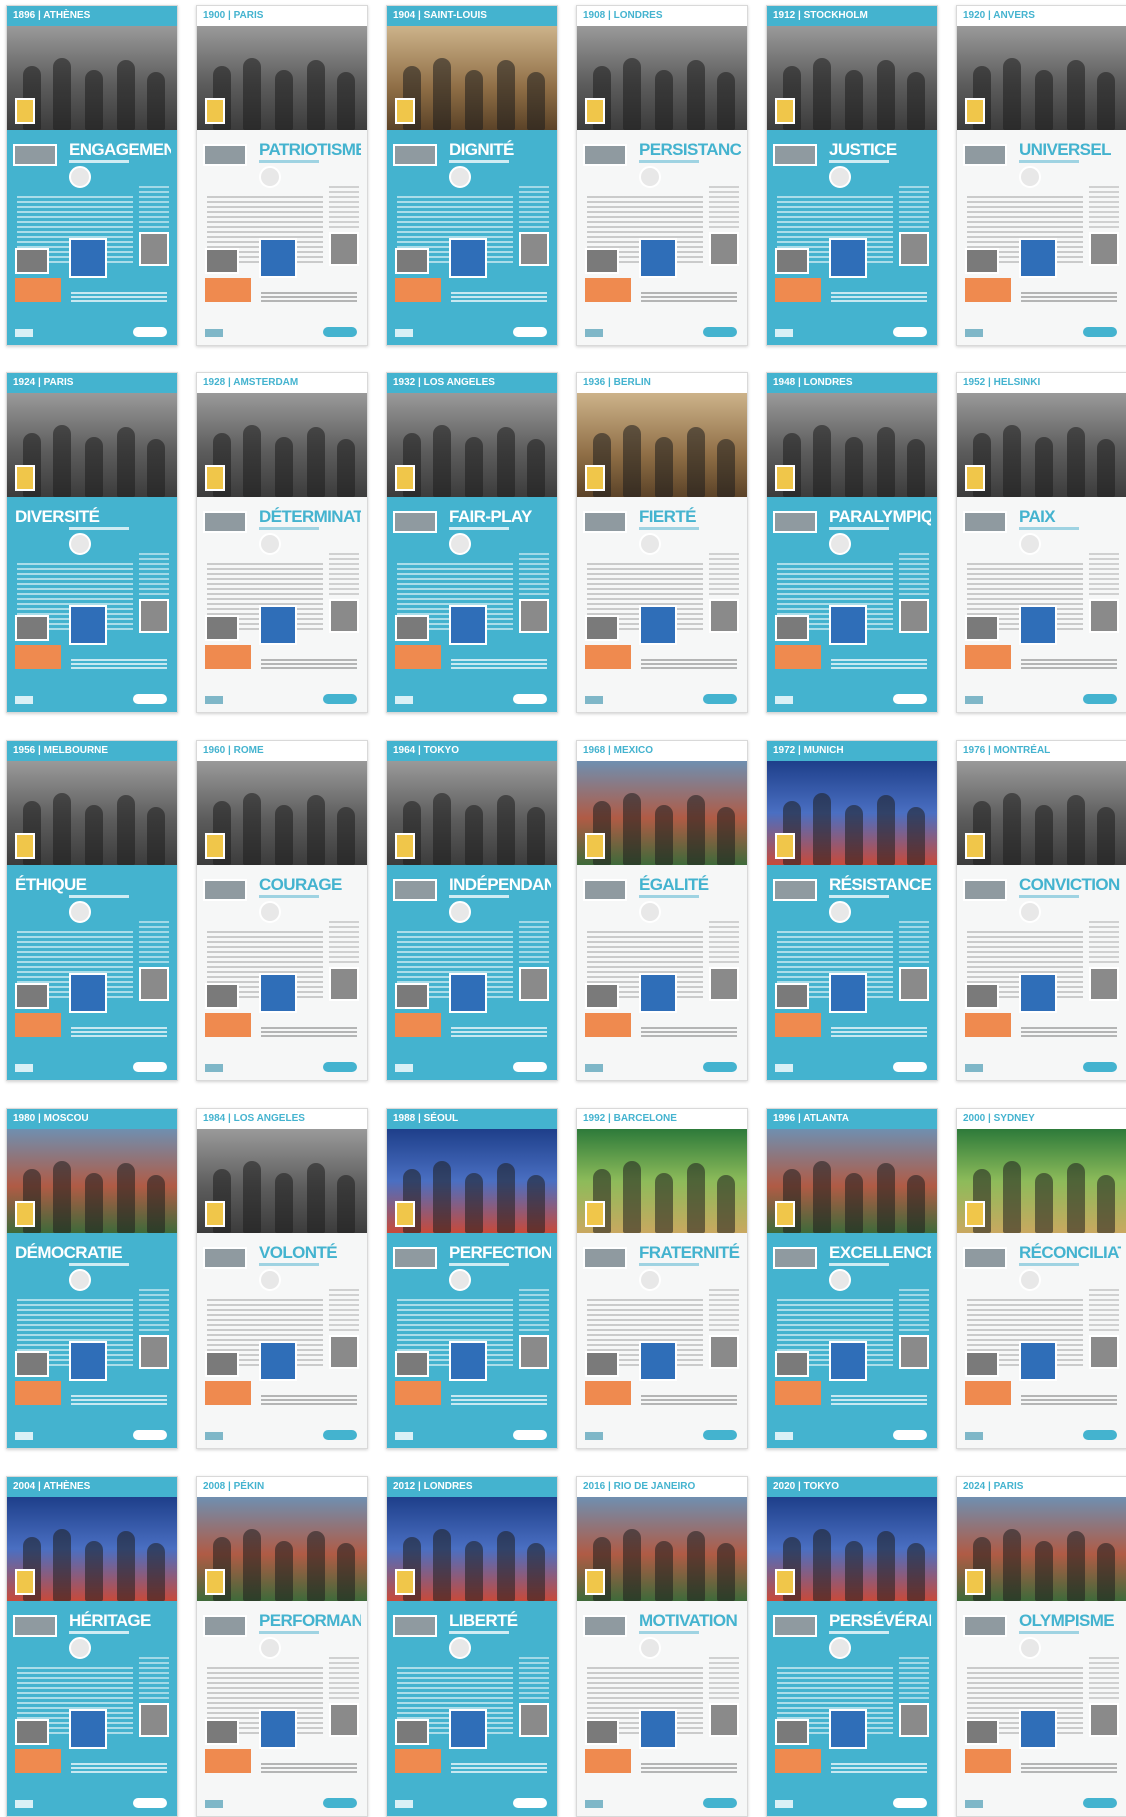 The height and width of the screenshot is (1817, 1126). I want to click on poster-card: 1924 | PARIS DIVERSITÉ, so click(92, 542).